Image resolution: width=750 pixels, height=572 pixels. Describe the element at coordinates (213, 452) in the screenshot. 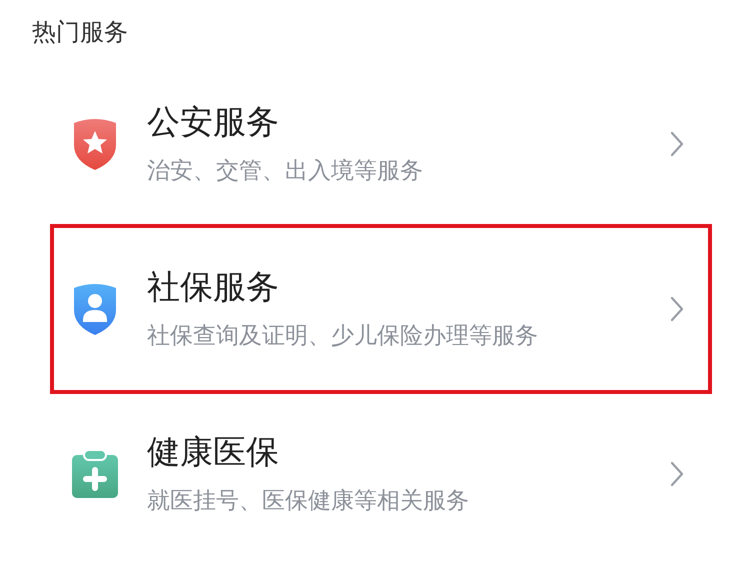

I see `service-title: 健康医保` at that location.